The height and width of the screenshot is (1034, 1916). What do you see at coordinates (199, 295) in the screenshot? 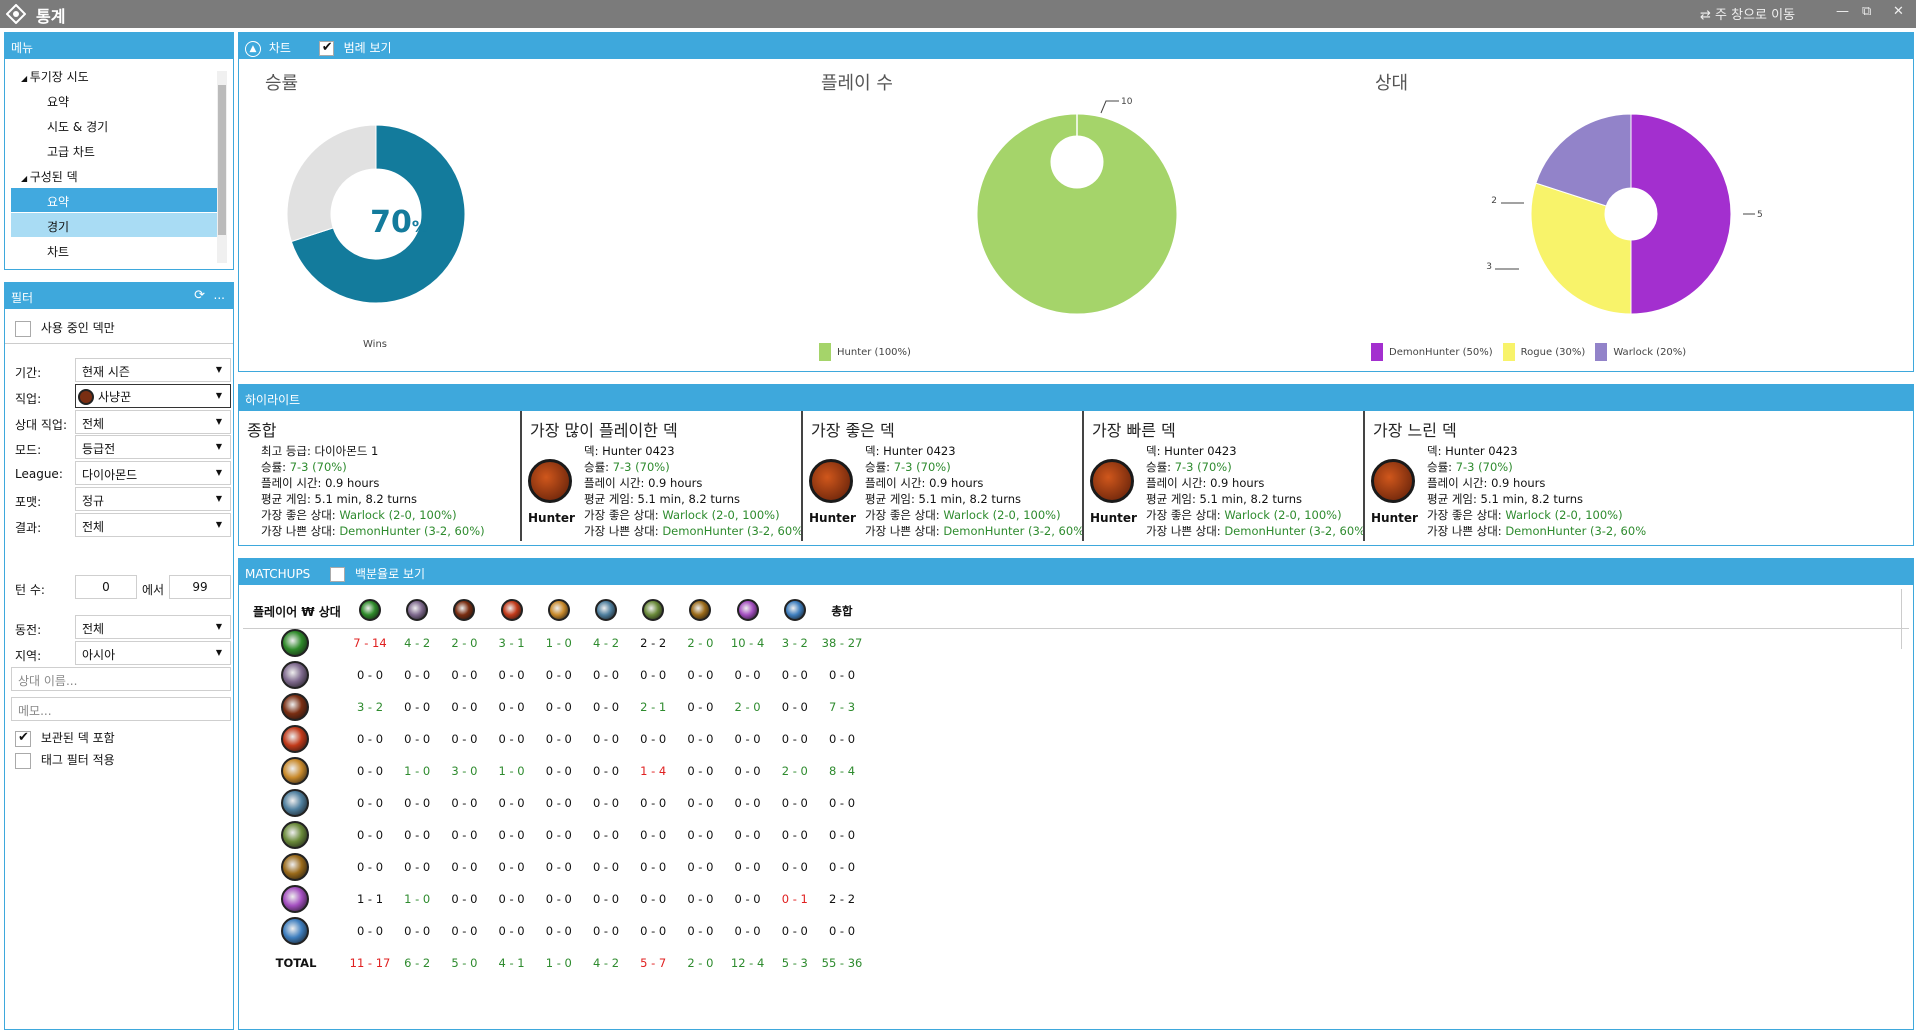
I see `refresh-icon: ⟳` at bounding box center [199, 295].